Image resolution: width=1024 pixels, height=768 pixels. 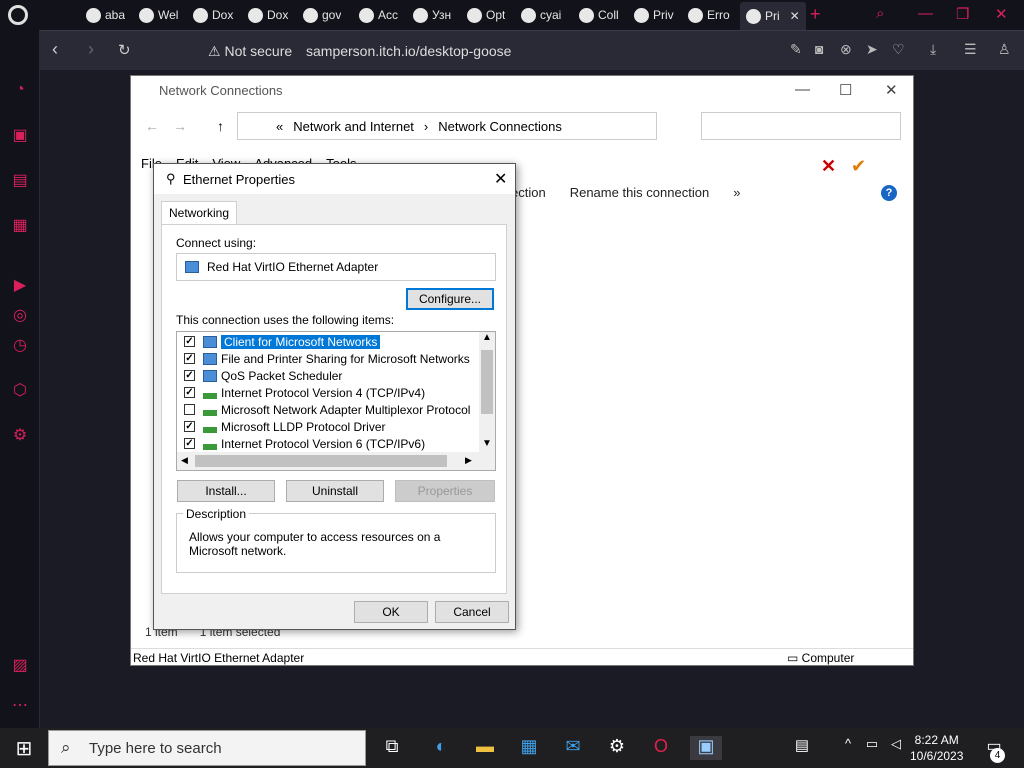 I want to click on volume-muted-icon: ◁, so click(x=896, y=748).